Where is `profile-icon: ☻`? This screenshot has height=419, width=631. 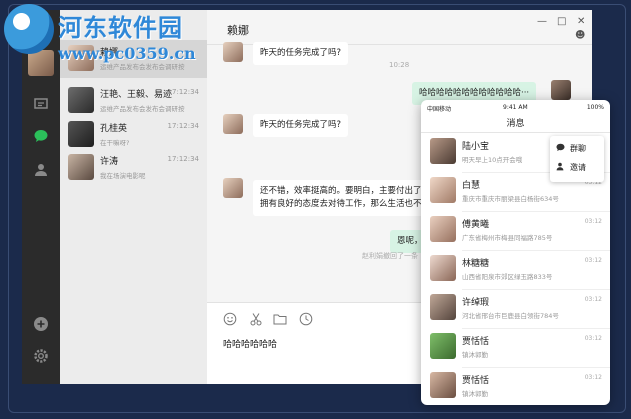 profile-icon: ☻ is located at coordinates (580, 35).